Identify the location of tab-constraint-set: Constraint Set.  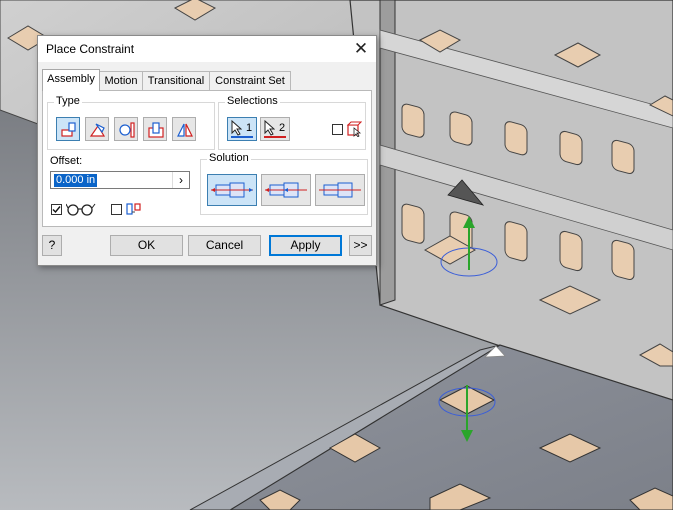
(250, 80).